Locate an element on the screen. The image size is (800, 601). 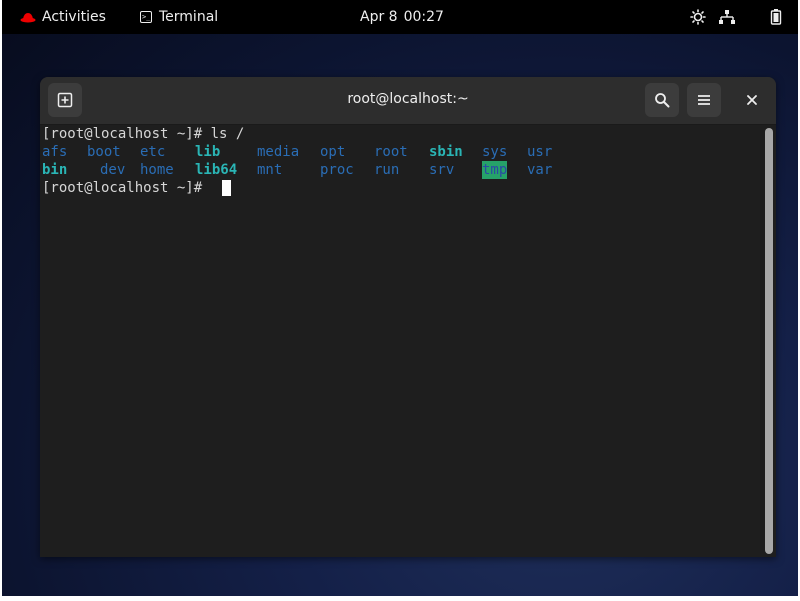
new-tab-icon is located at coordinates (65, 100).